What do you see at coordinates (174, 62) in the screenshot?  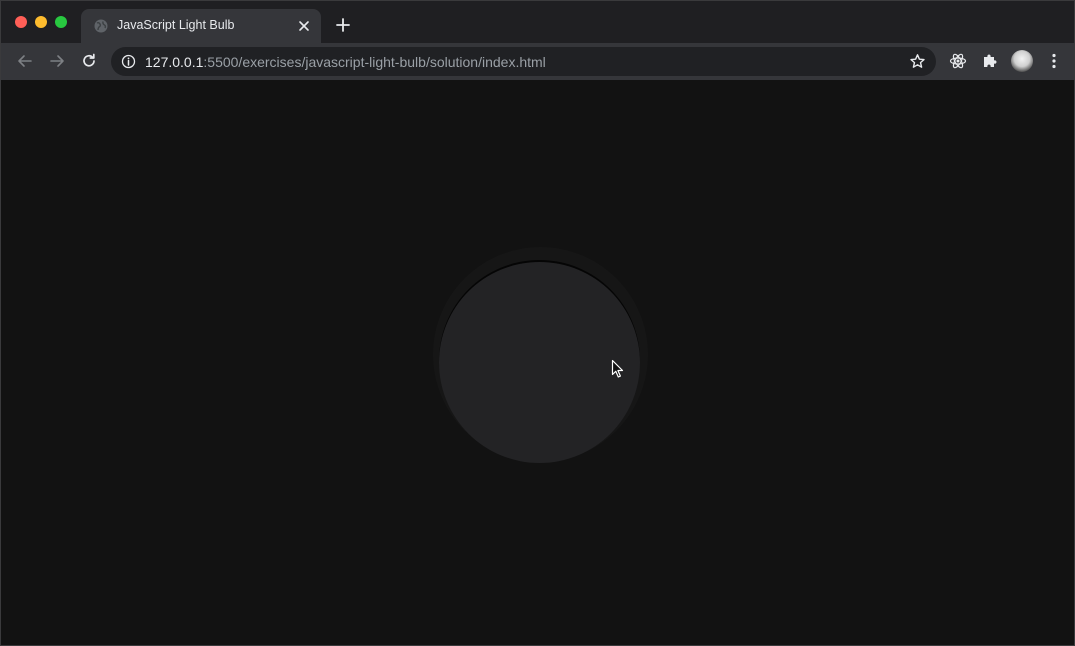 I see `url-host: 127.0.0.1` at bounding box center [174, 62].